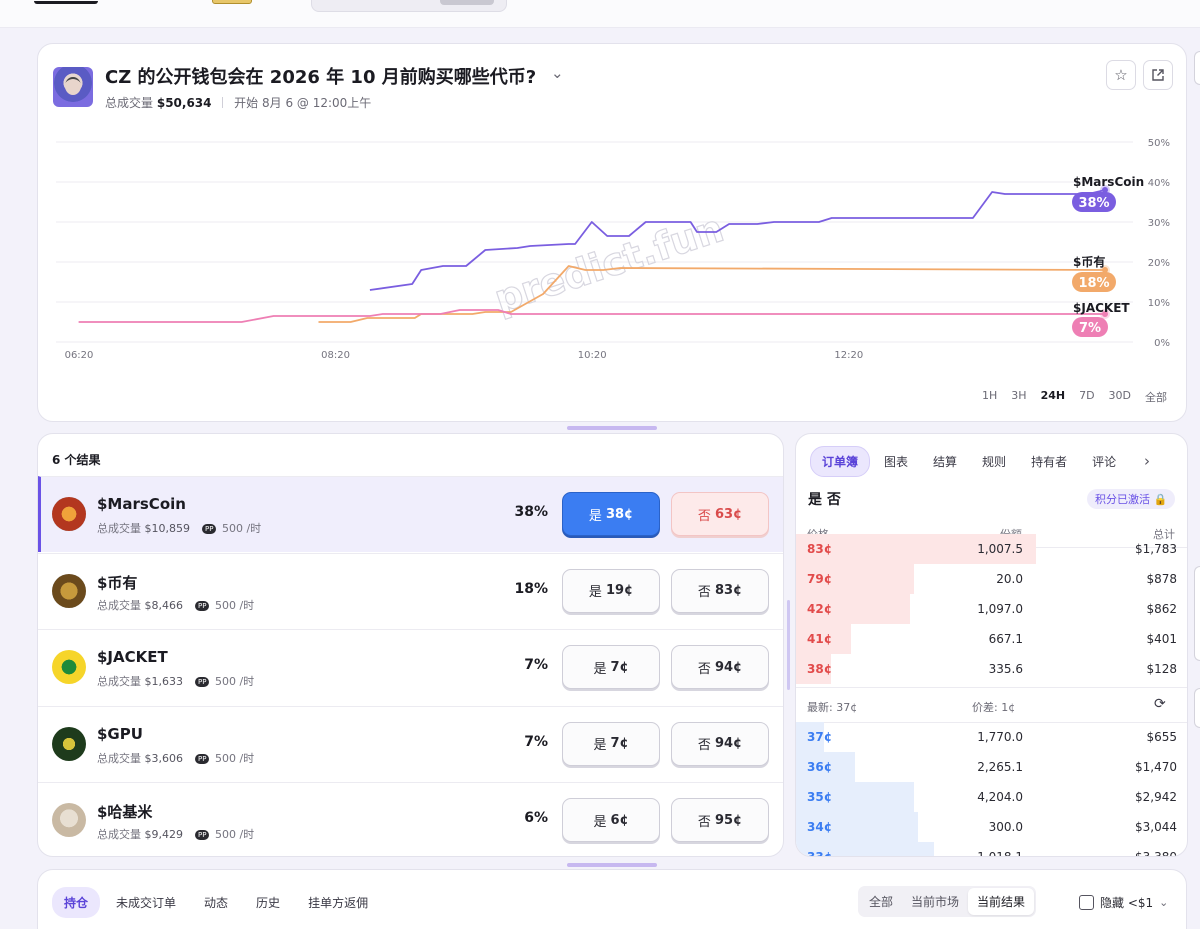  Describe the element at coordinates (1159, 183) in the screenshot. I see `y-tick-label: 40%` at that location.